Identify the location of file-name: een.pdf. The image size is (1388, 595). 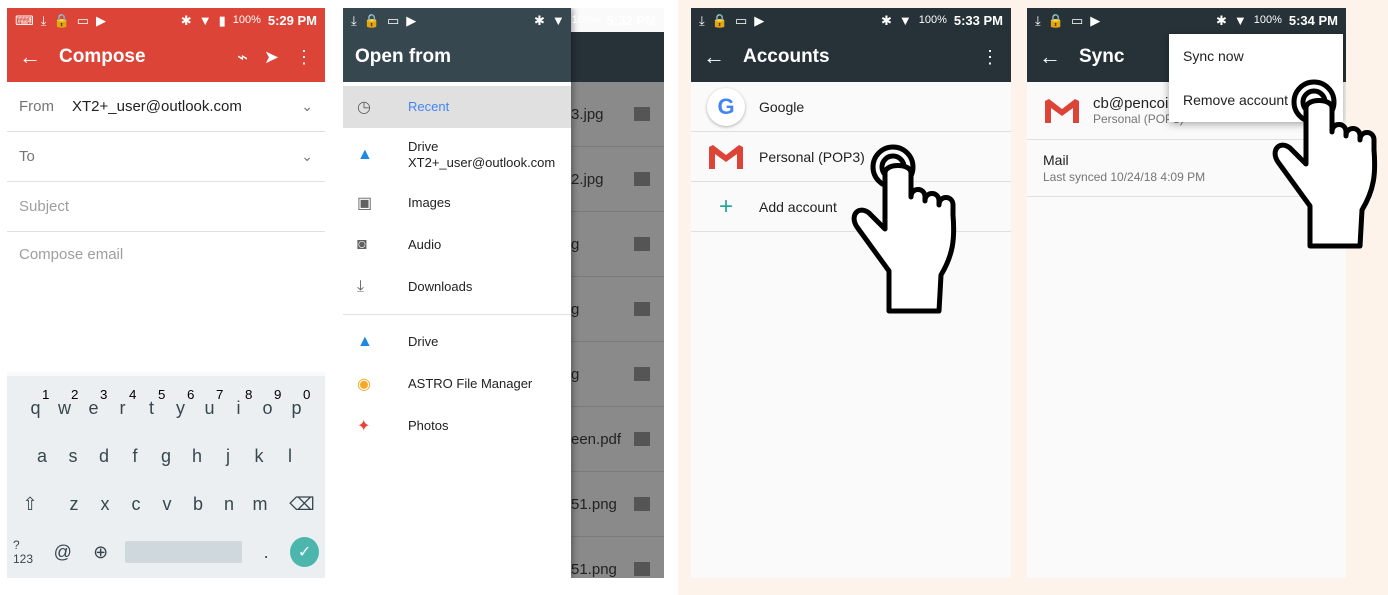
(596, 439).